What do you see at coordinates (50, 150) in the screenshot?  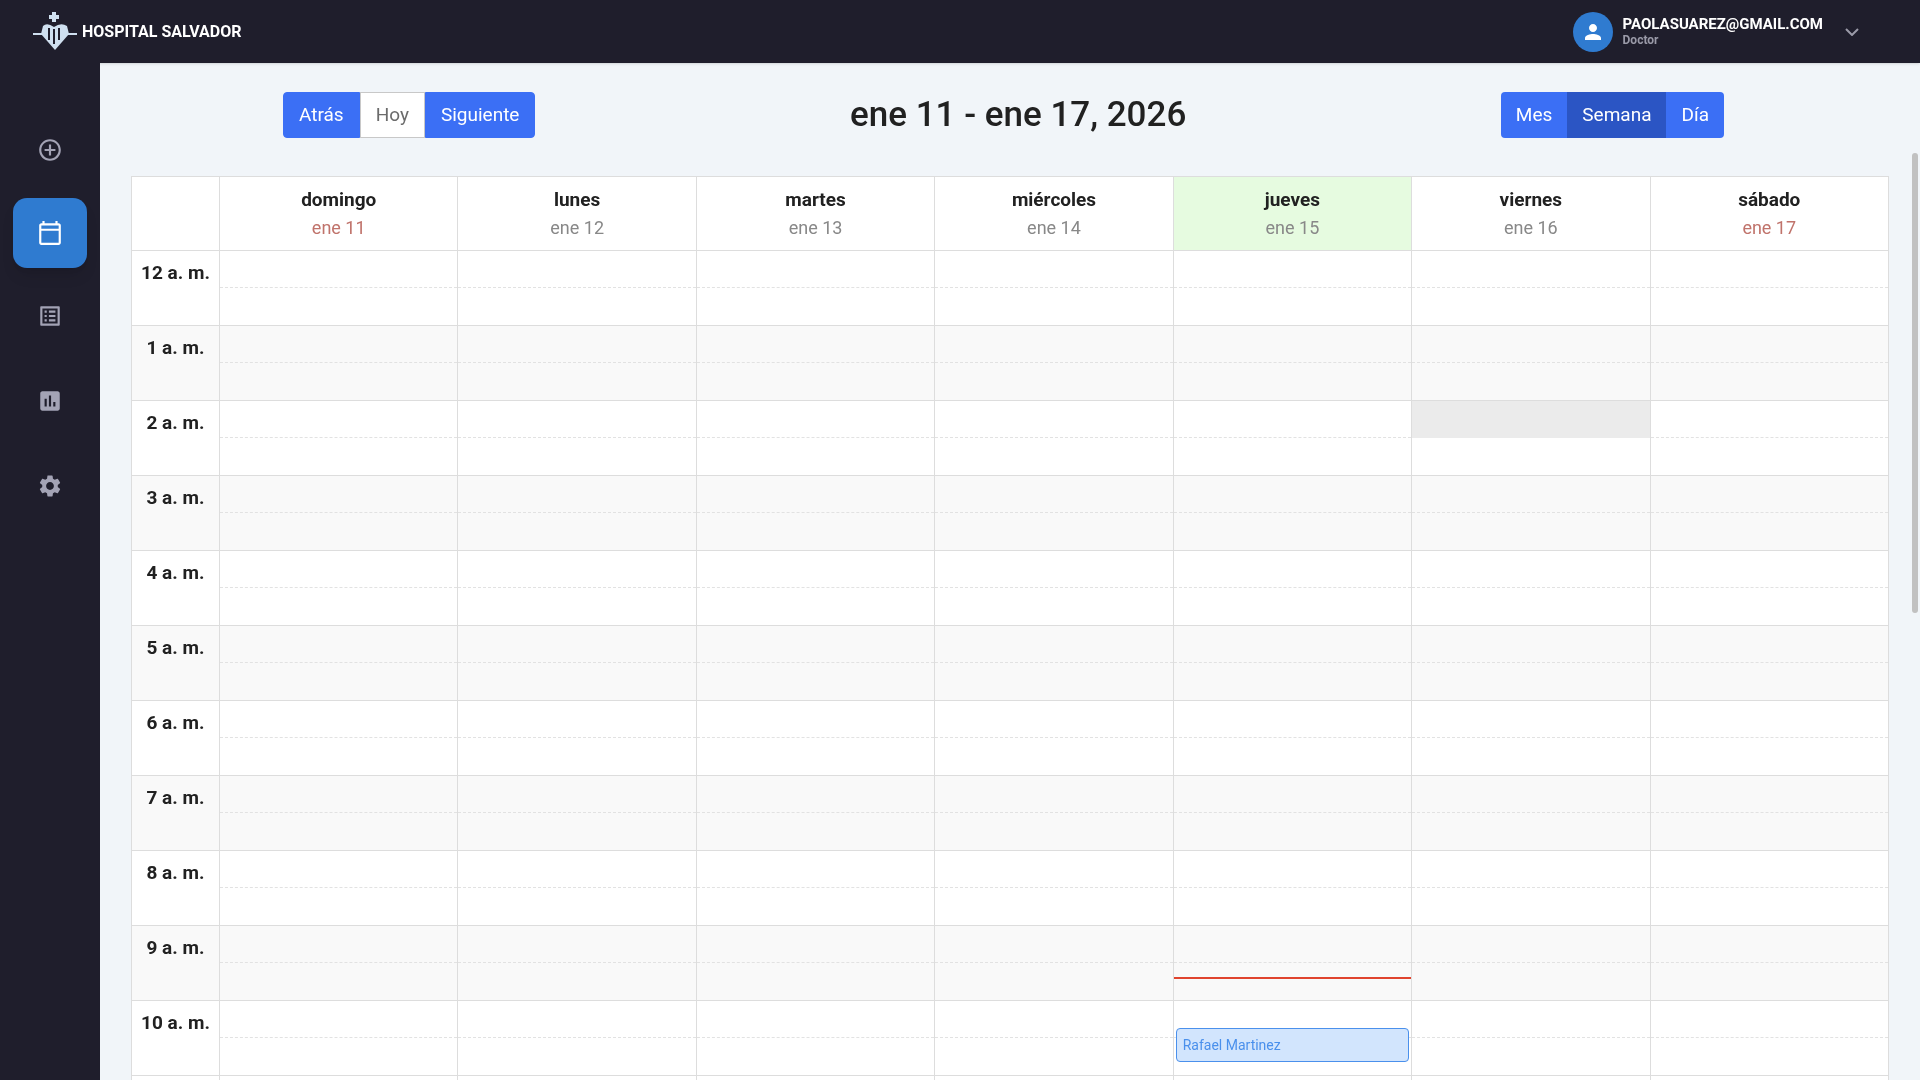 I see `add-icon` at bounding box center [50, 150].